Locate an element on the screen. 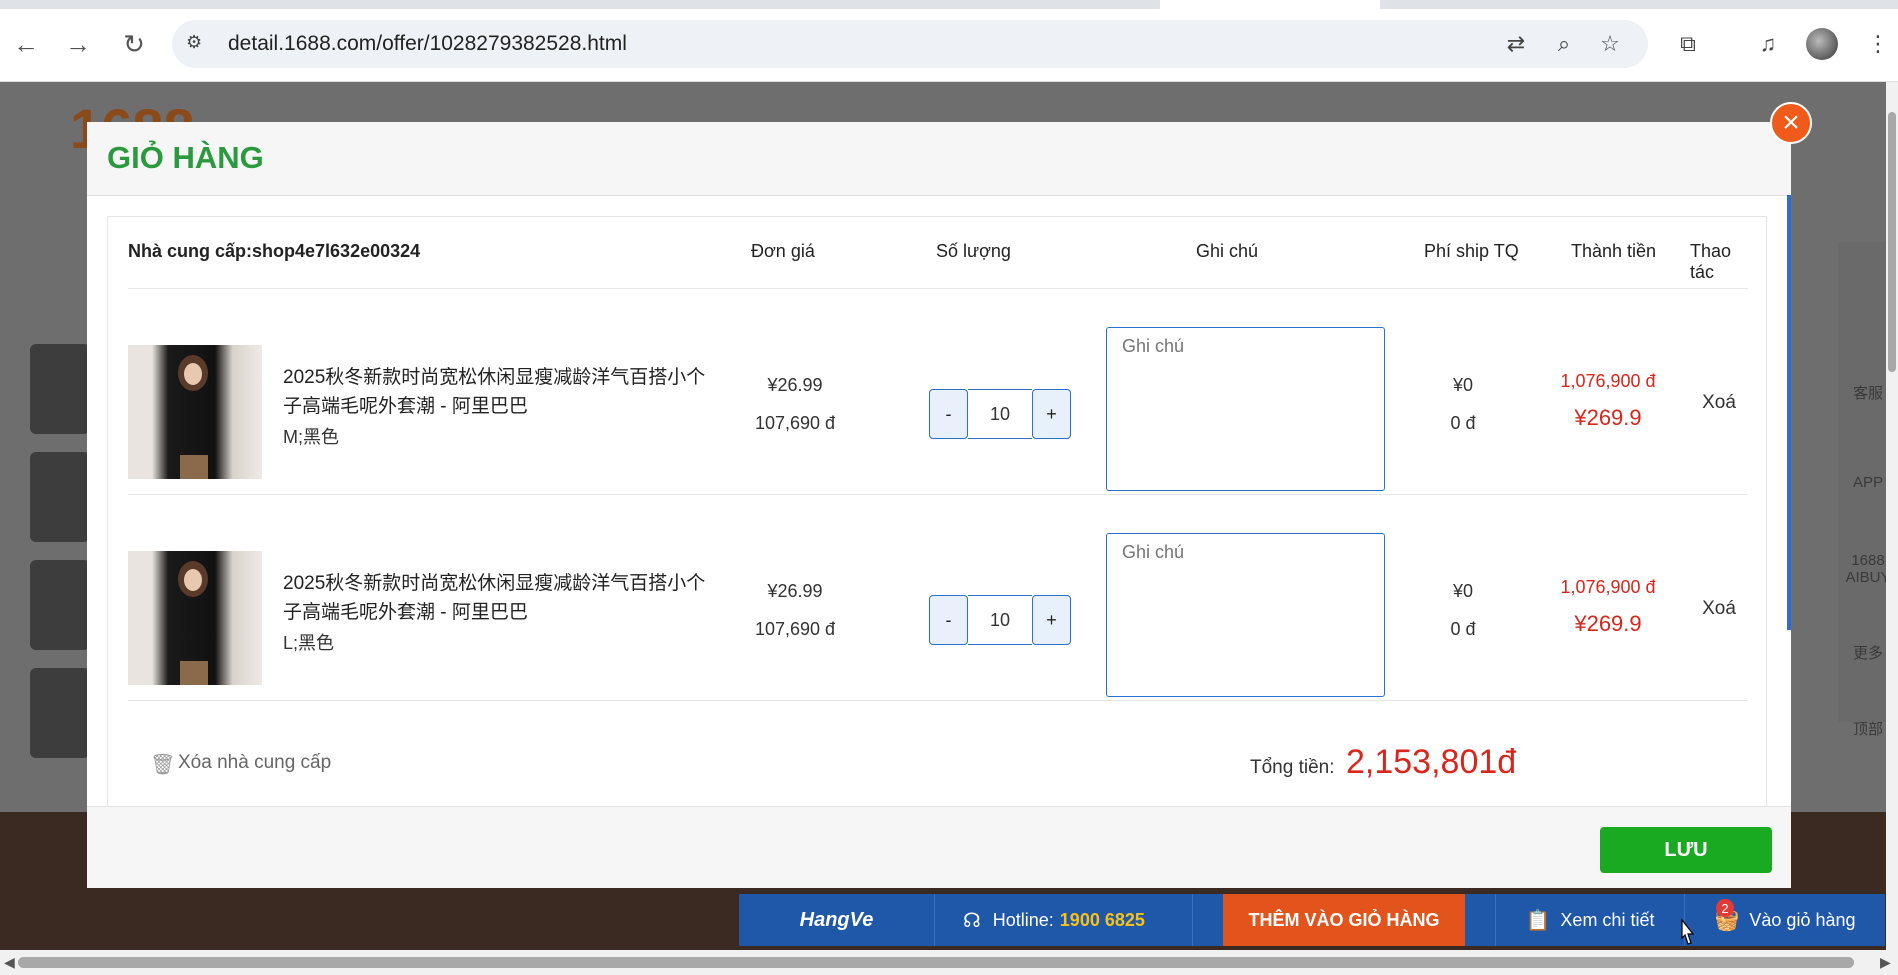  grand-total-value: 2,153,801đ is located at coordinates (1431, 762).